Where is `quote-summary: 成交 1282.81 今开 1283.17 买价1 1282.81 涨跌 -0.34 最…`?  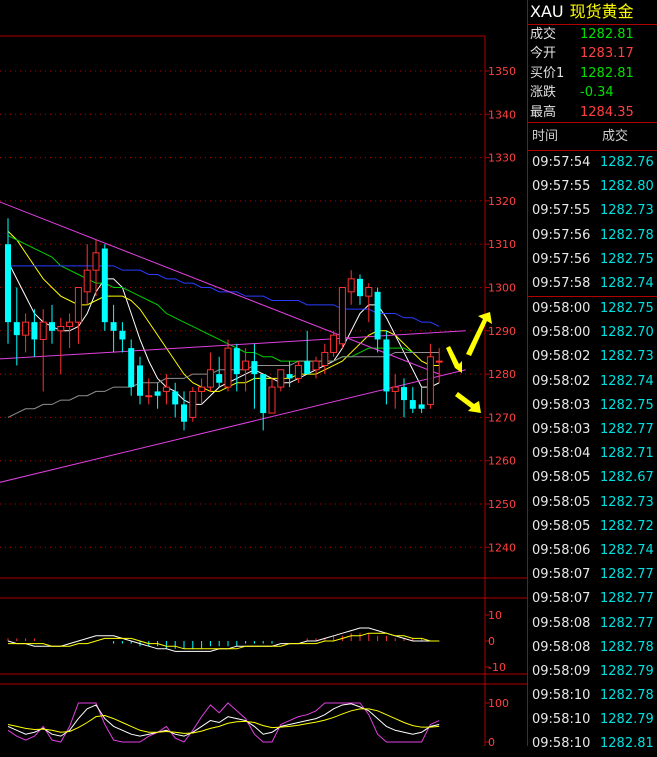
quote-summary: 成交 1282.81 今开 1283.17 买价1 1282.81 涨跌 -0.34 最… is located at coordinates (592, 73).